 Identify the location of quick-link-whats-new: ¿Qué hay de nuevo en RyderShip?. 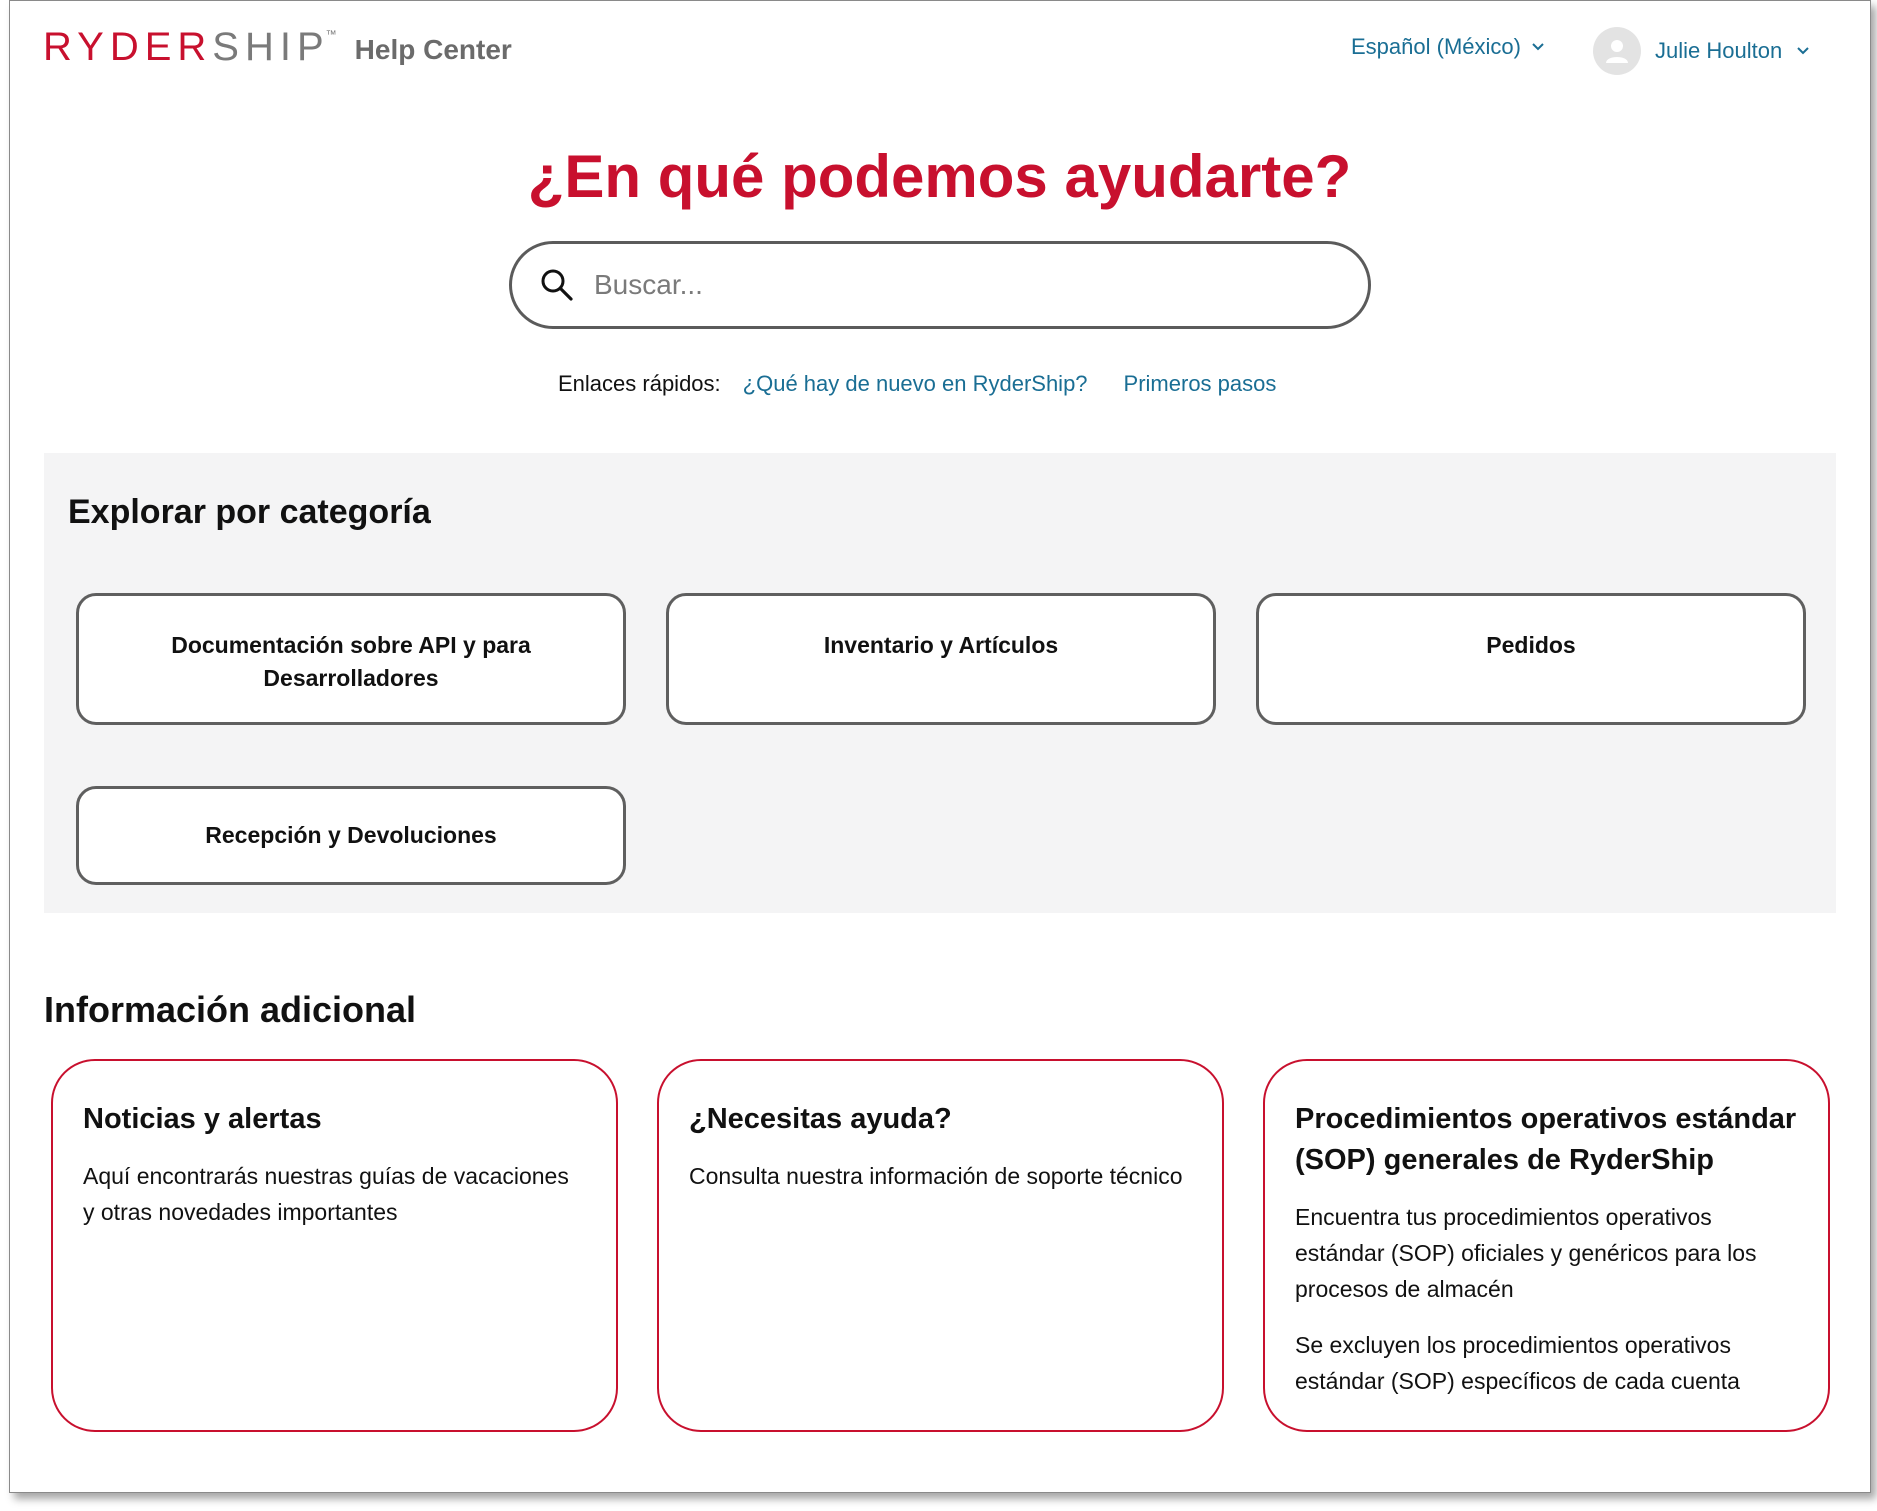
(915, 384).